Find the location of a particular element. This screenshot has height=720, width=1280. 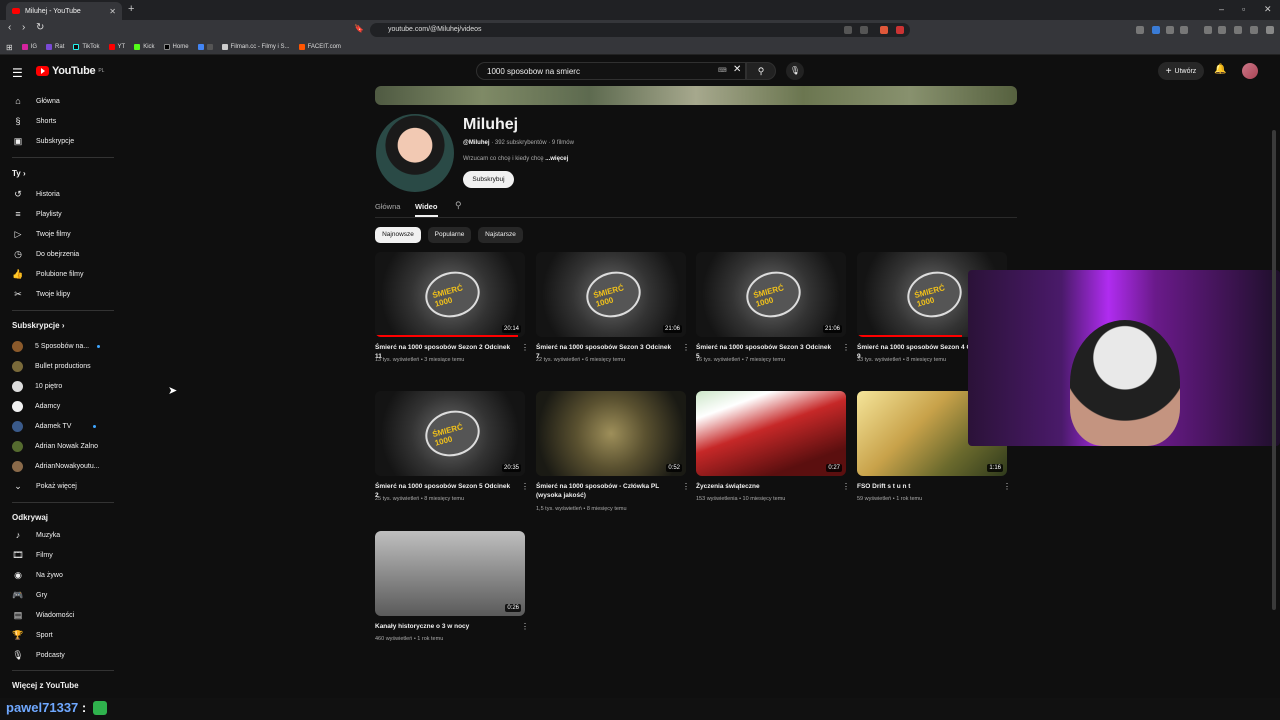

back-icon: ‹ is located at coordinates (9, 27).